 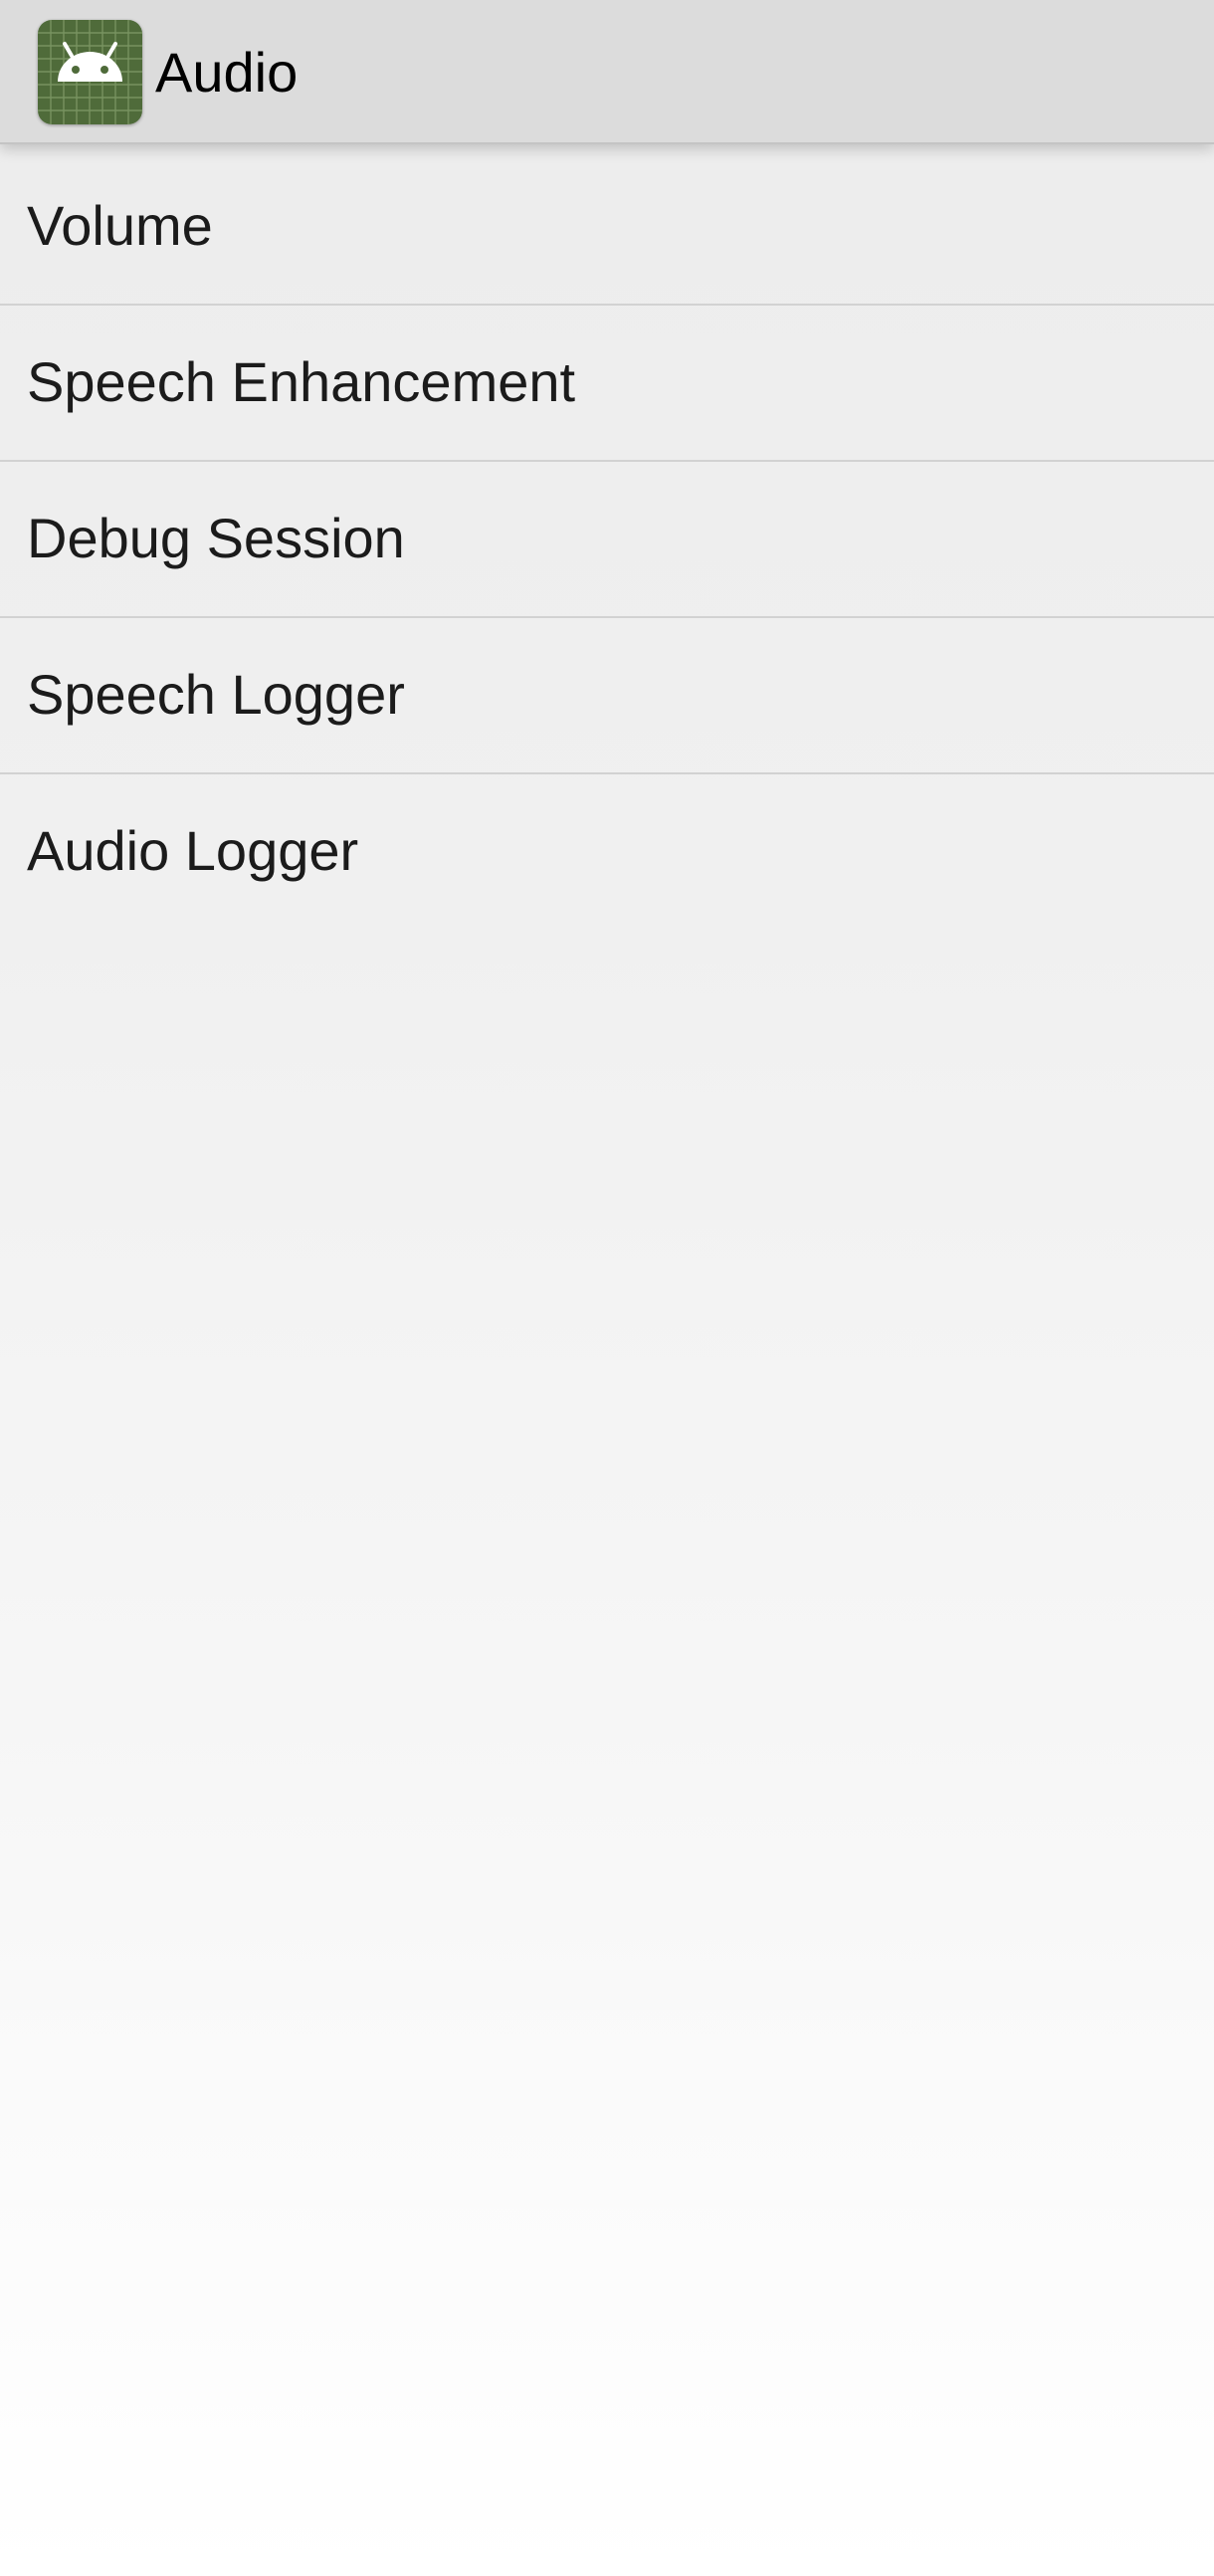 I want to click on app-bar: Audio, so click(x=607, y=72).